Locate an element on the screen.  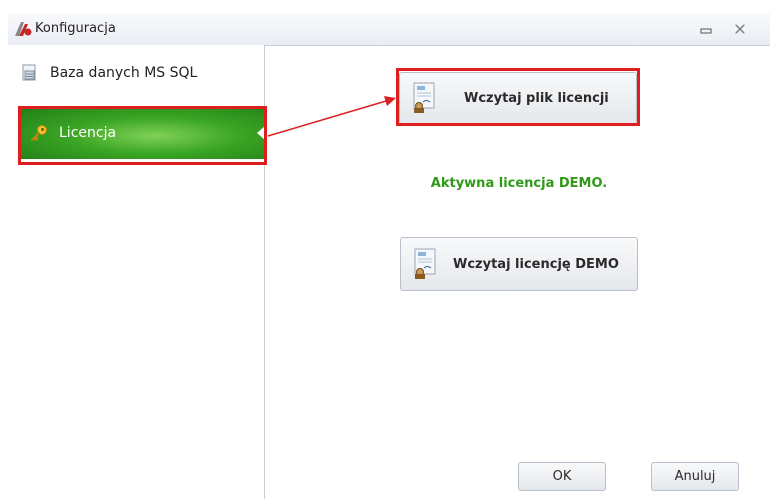
window-title: Konfiguracja is located at coordinates (75, 28).